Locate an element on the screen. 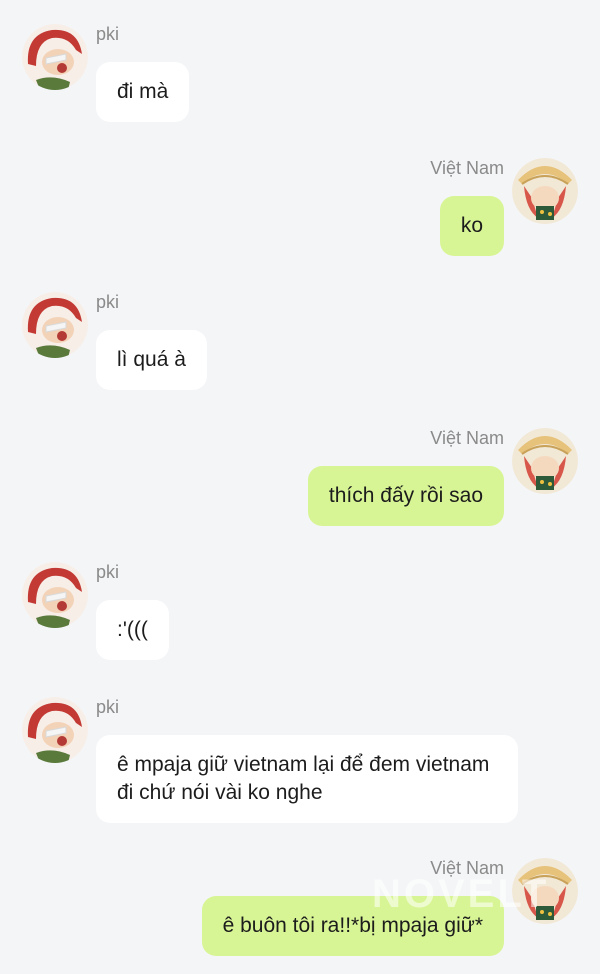  watermark: NOVELT is located at coordinates (461, 894).